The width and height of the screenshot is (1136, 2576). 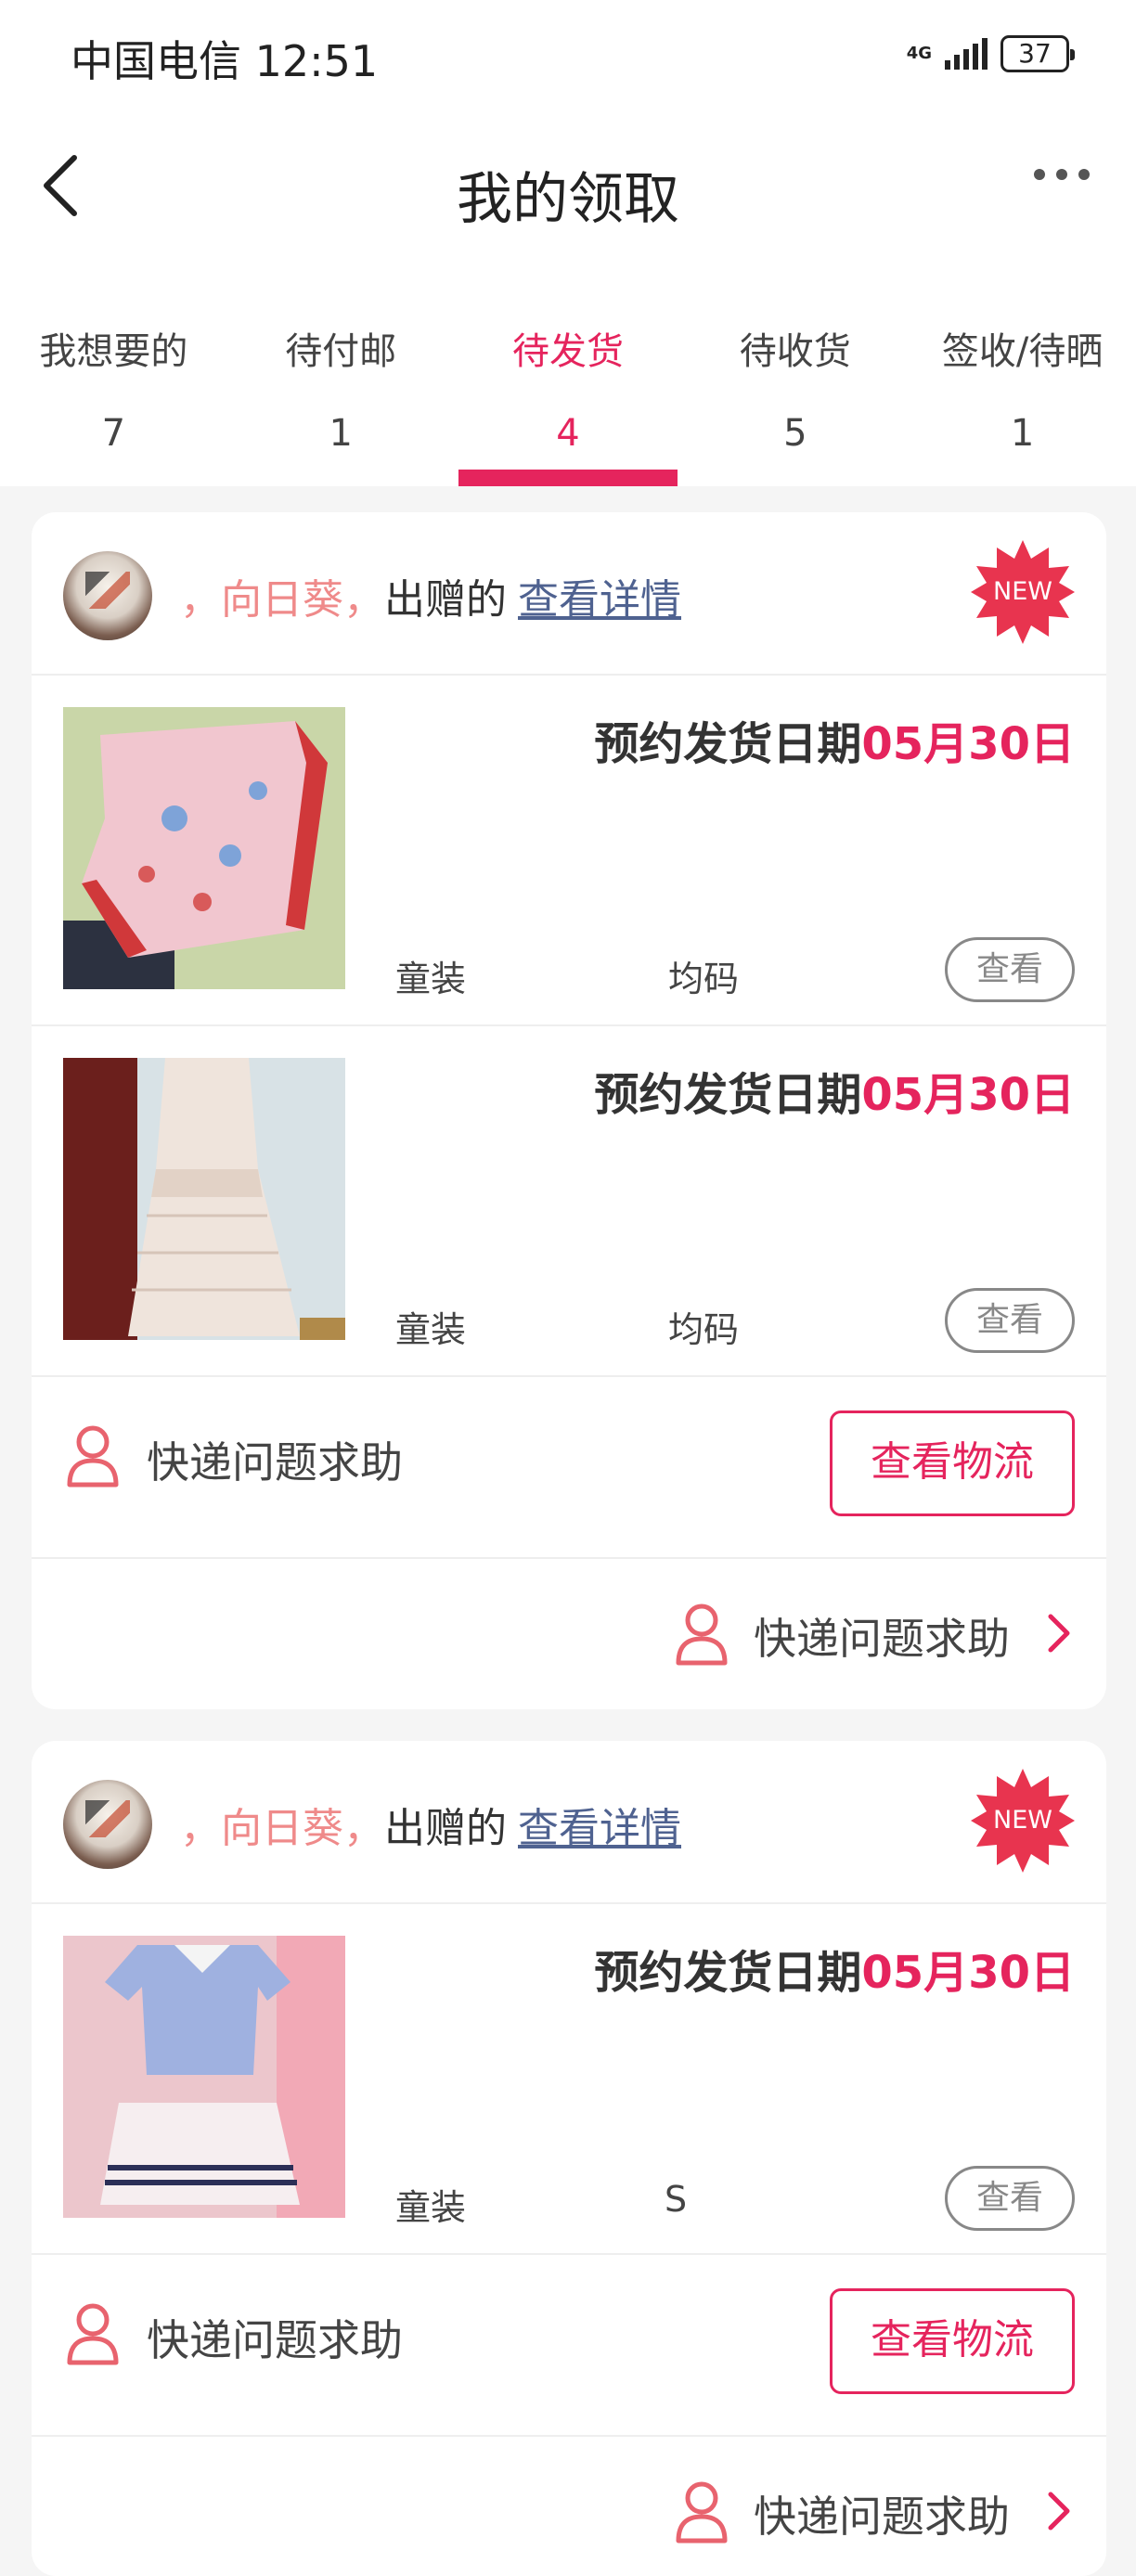 I want to click on tab-count: 7, so click(x=113, y=433).